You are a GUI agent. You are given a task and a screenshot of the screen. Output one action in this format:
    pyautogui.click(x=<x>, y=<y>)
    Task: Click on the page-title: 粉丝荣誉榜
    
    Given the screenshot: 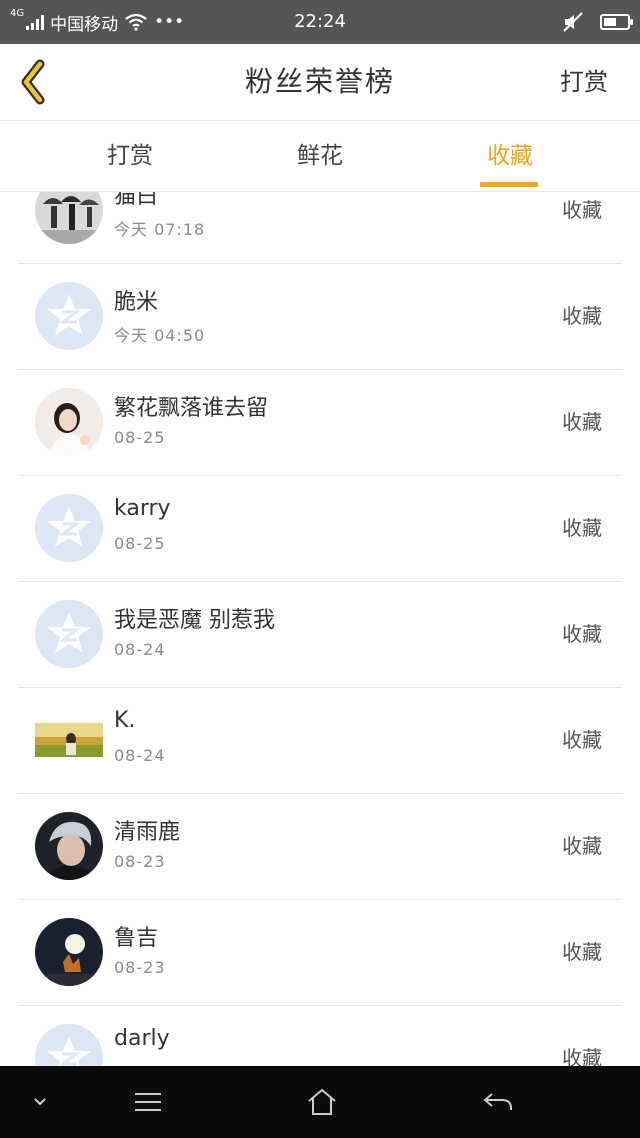 What is the action you would take?
    pyautogui.click(x=319, y=81)
    